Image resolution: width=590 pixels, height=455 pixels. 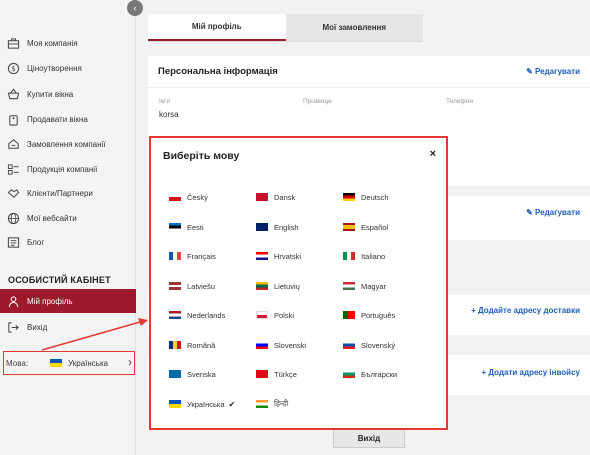 I want to click on sidebar-item-label: Блог, so click(x=36, y=242).